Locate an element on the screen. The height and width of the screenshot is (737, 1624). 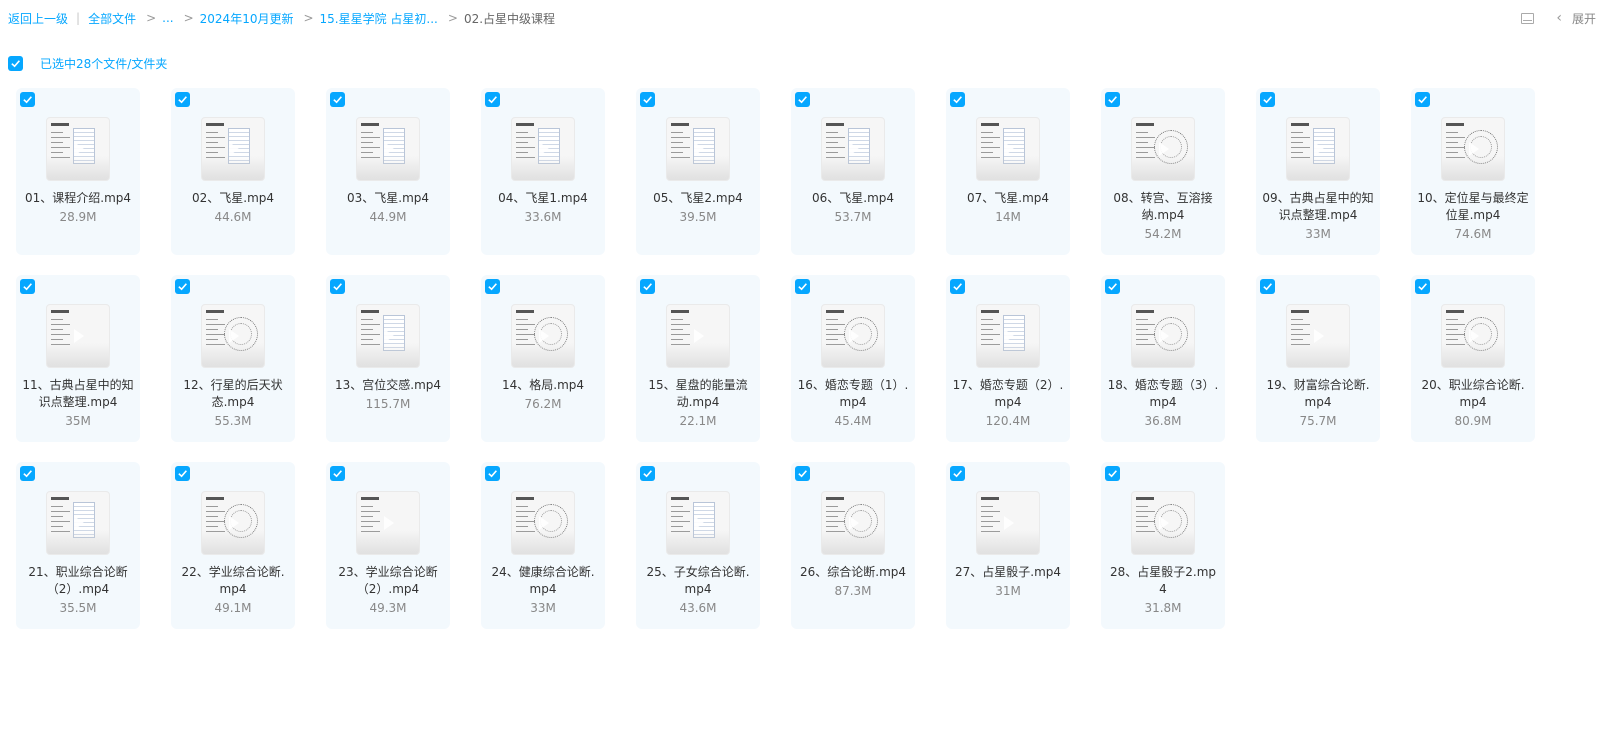
file-name: 07、飞星.mp4 is located at coordinates (1008, 198).